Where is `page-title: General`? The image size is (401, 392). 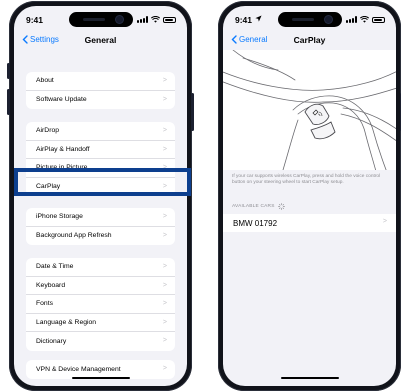 page-title: General is located at coordinates (100, 40).